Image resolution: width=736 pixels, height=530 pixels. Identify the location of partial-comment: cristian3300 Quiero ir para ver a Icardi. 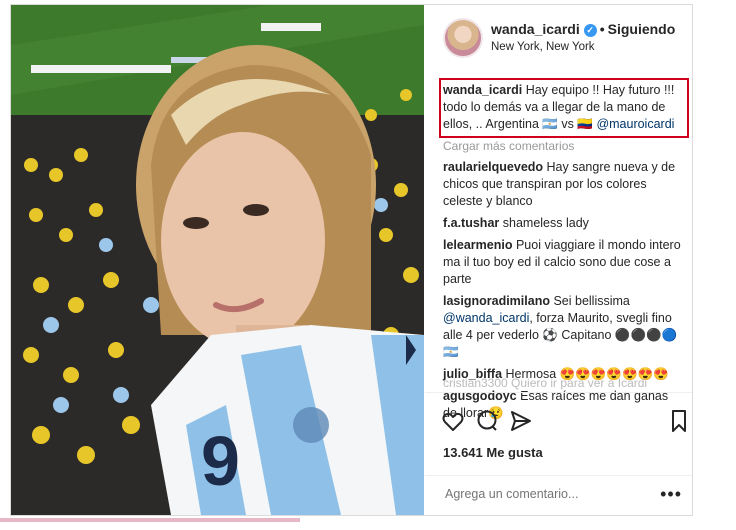
(545, 383).